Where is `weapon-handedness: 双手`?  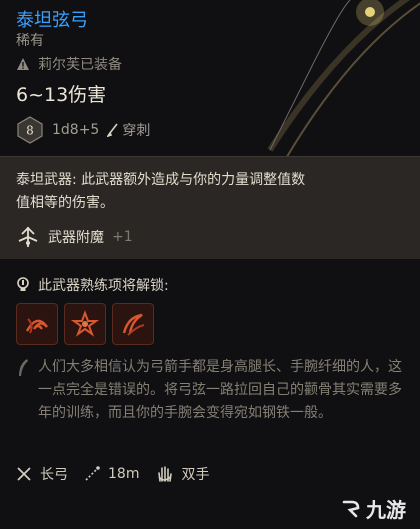 weapon-handedness: 双手 is located at coordinates (182, 474).